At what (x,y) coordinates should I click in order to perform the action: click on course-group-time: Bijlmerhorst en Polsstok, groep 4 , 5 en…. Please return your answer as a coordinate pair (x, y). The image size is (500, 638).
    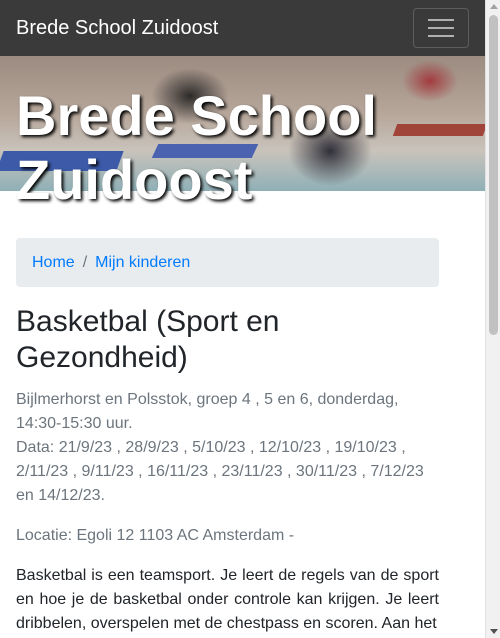
    Looking at the image, I should click on (207, 411).